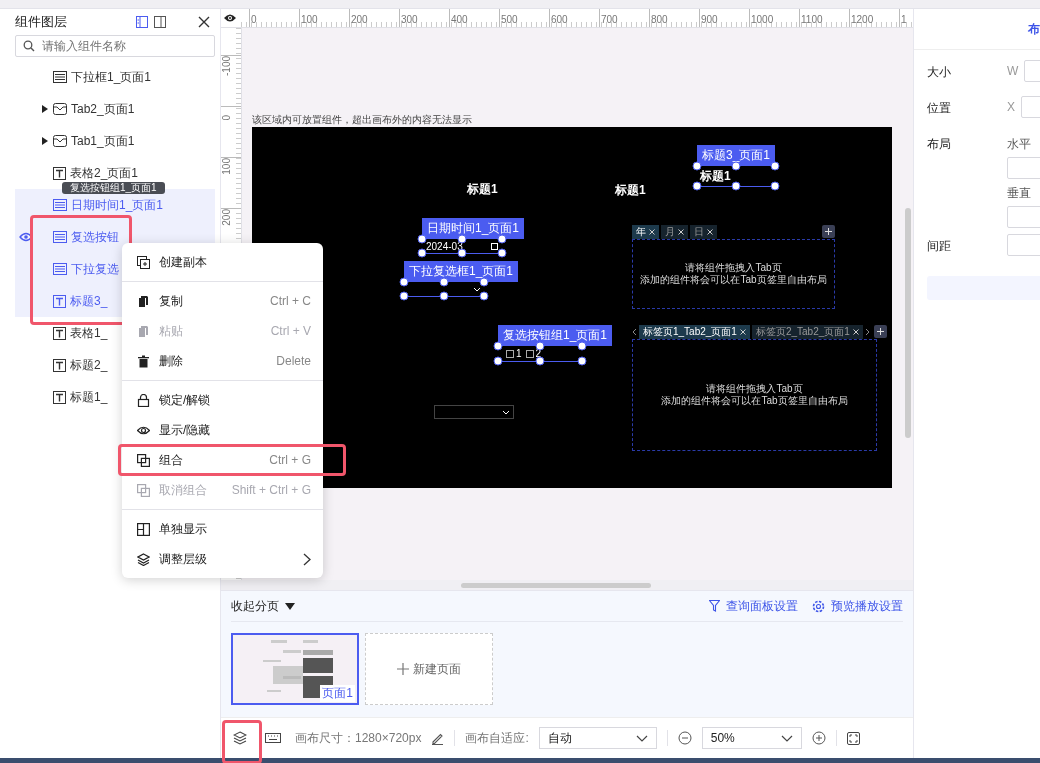 The image size is (1040, 763). What do you see at coordinates (1011, 107) in the screenshot?
I see `axis-label: X` at bounding box center [1011, 107].